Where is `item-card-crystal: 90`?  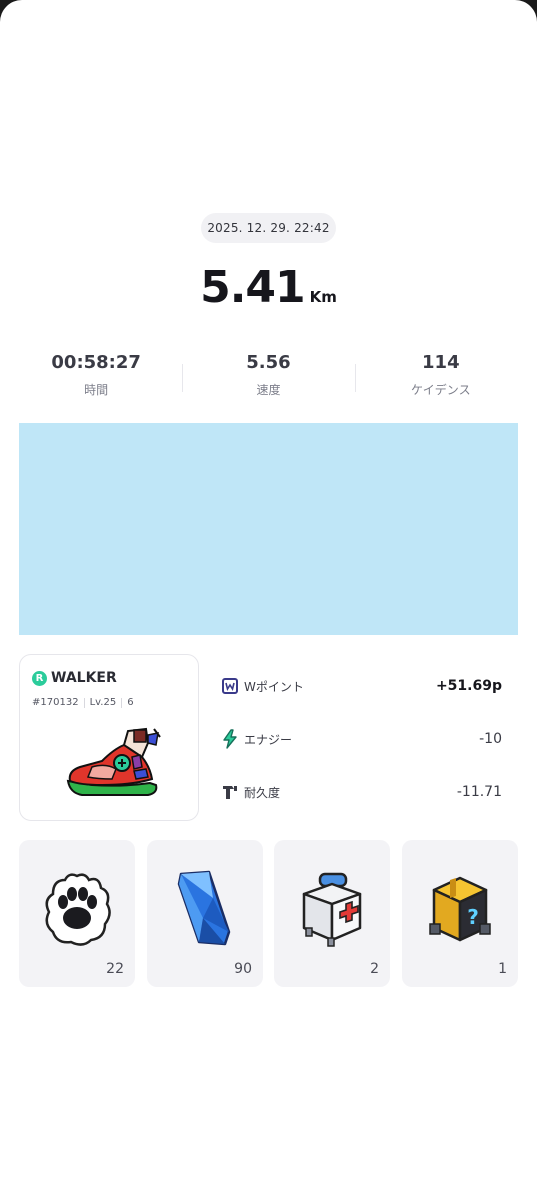
item-card-crystal: 90 is located at coordinates (205, 913).